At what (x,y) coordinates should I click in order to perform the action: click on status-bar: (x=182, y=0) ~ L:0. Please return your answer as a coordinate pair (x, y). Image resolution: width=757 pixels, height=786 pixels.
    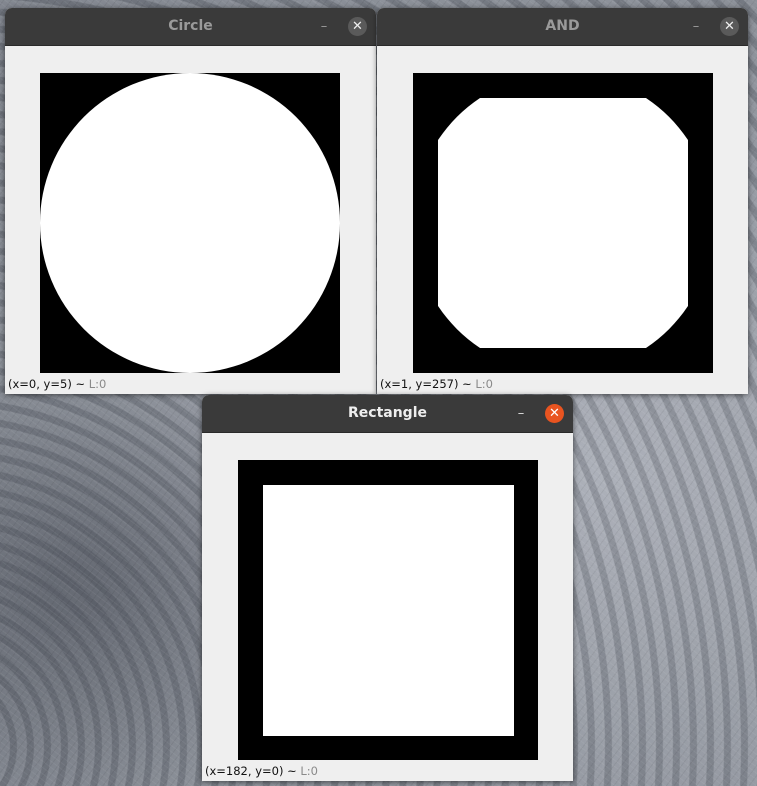
    Looking at the image, I should click on (261, 771).